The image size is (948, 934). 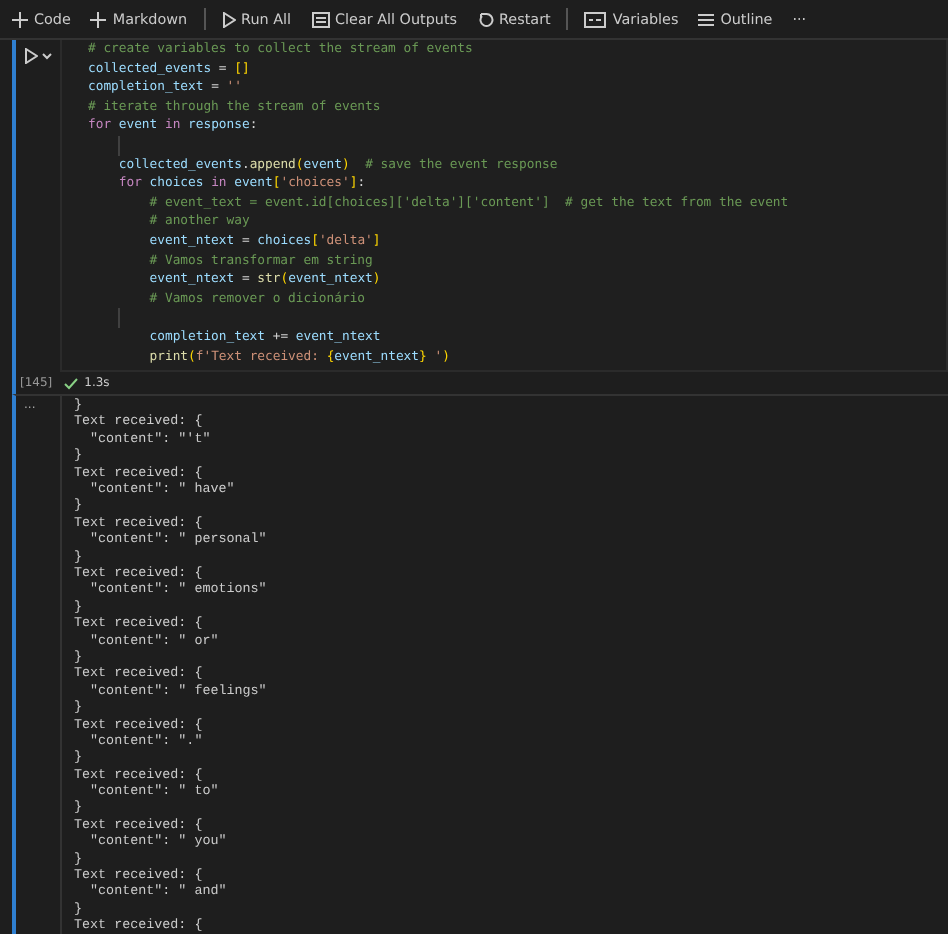 What do you see at coordinates (320, 19) in the screenshot?
I see `clear-outputs-icon` at bounding box center [320, 19].